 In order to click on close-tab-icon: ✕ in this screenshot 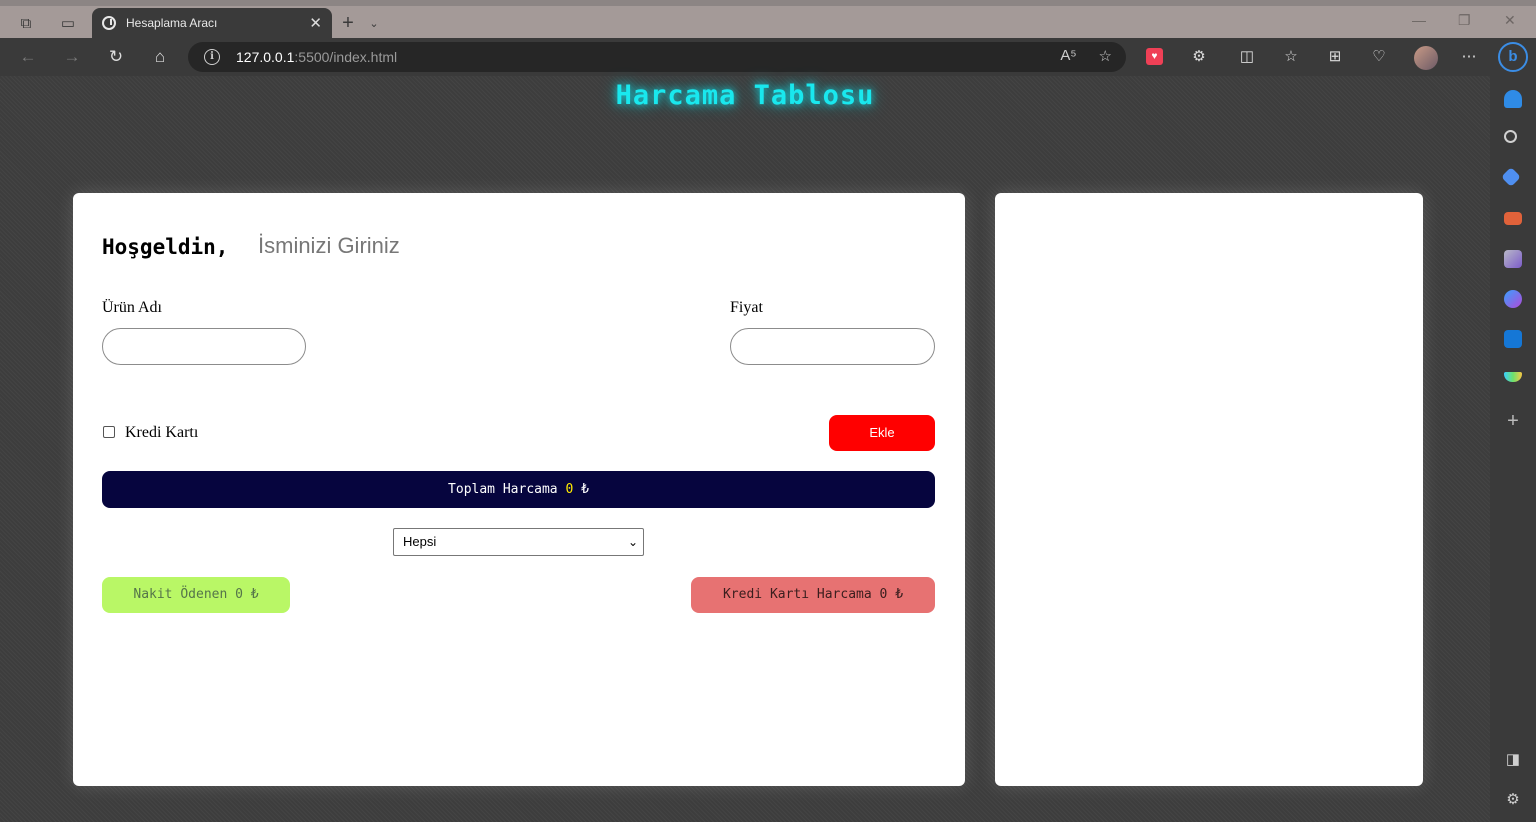, I will do `click(315, 23)`.